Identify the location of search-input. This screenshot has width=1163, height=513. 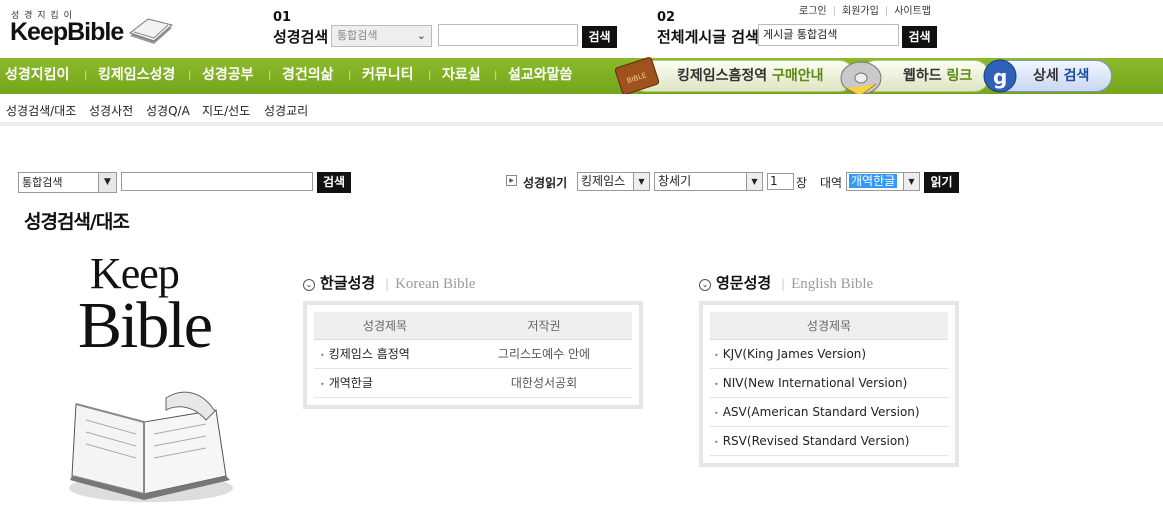
(217, 181).